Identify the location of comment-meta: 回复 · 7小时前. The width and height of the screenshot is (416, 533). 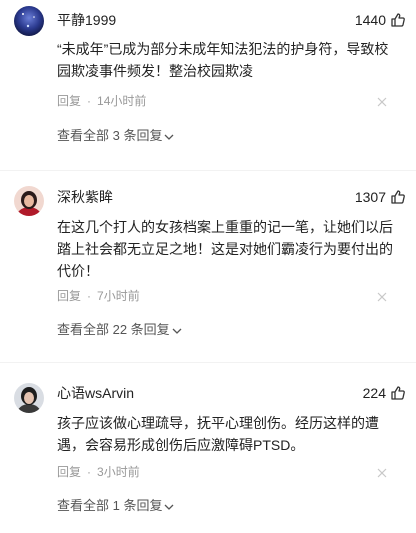
(98, 296).